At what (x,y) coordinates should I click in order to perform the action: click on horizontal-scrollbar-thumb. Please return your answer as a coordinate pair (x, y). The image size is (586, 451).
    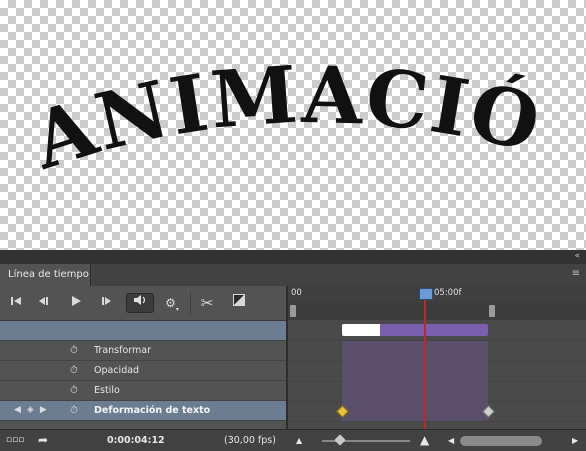
    Looking at the image, I should click on (501, 441).